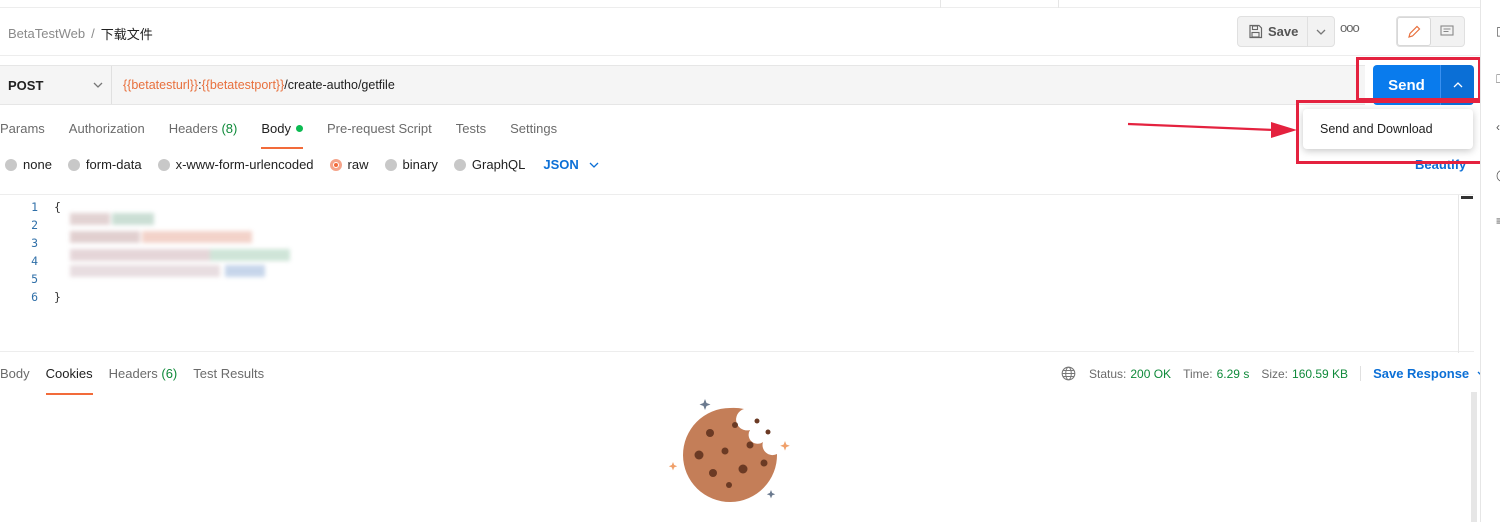 This screenshot has height=522, width=1500. I want to click on top-tab-strip, so click(740, 4).